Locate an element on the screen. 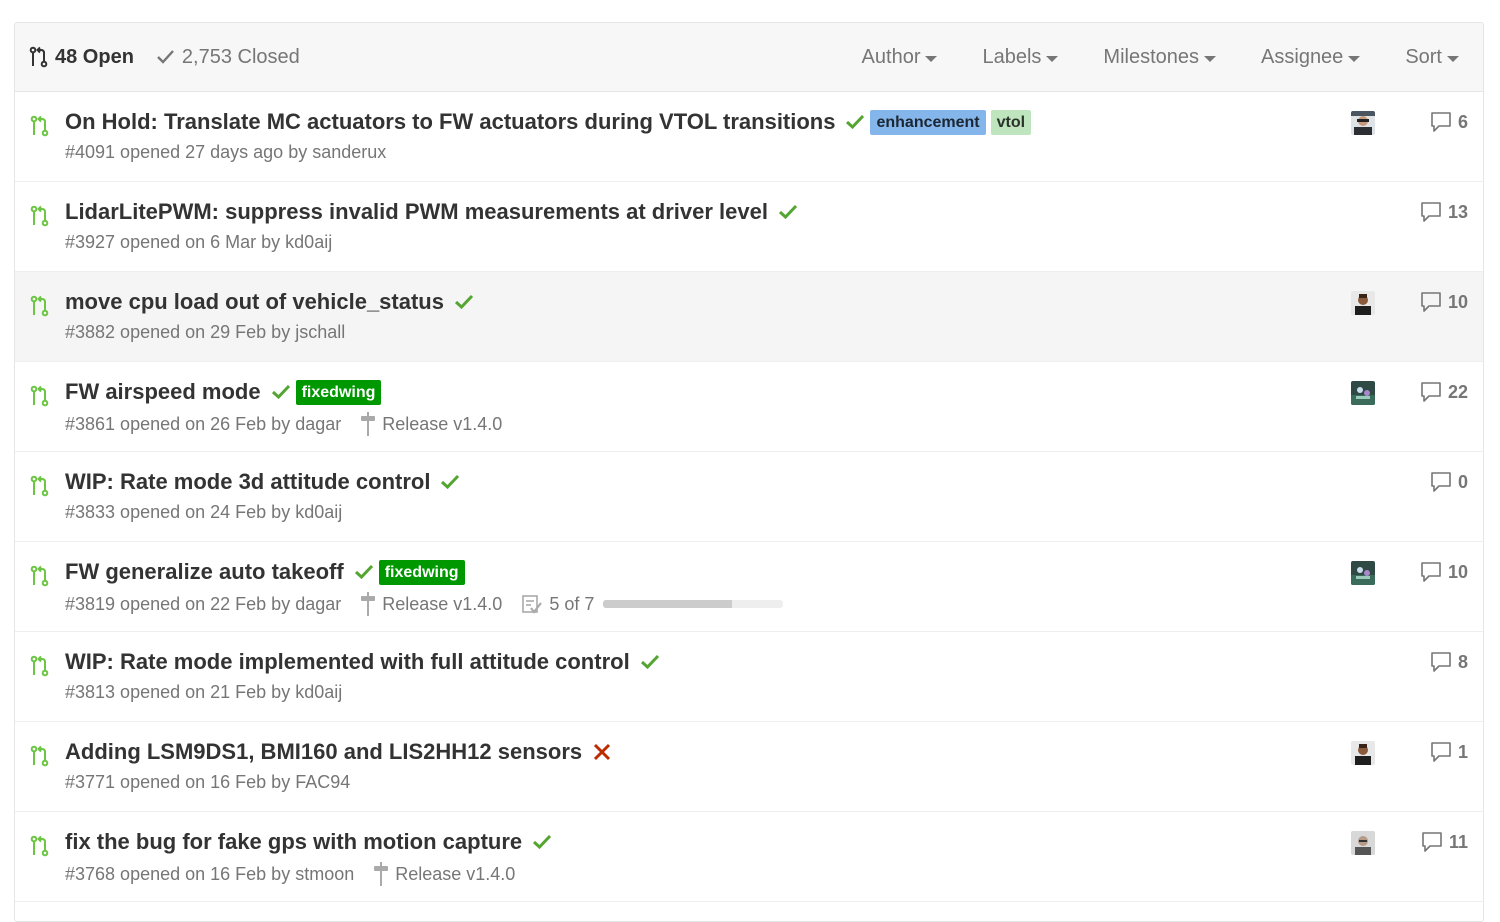 This screenshot has height=922, width=1500. pull-request-title-link: FW generalize auto takeoff is located at coordinates (204, 572).